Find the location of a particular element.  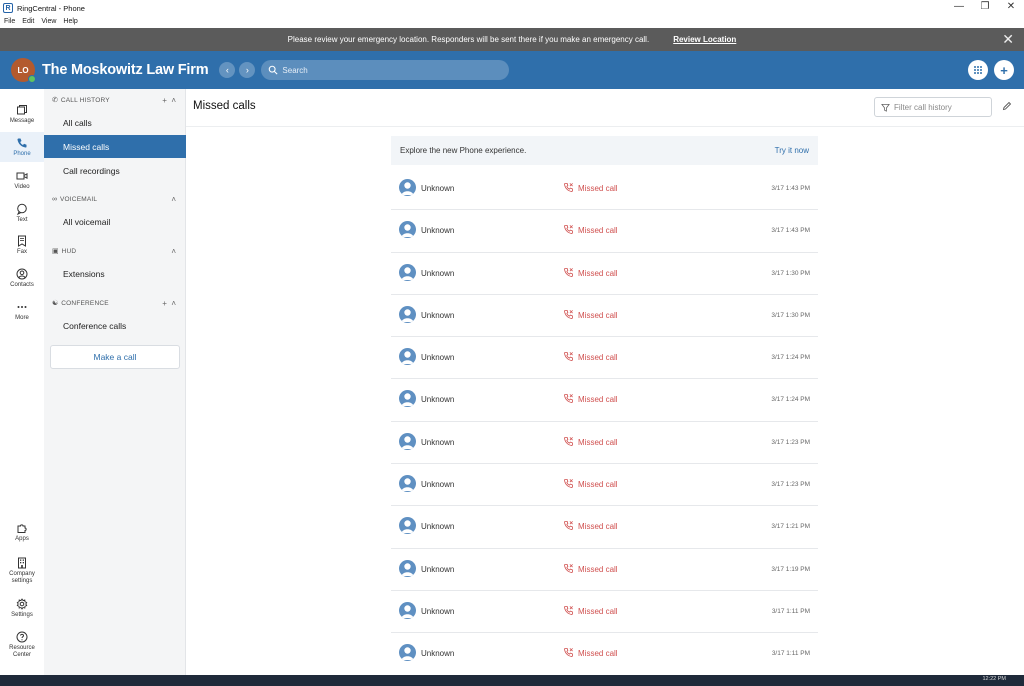

rail-item-message: Message is located at coordinates (22, 114).